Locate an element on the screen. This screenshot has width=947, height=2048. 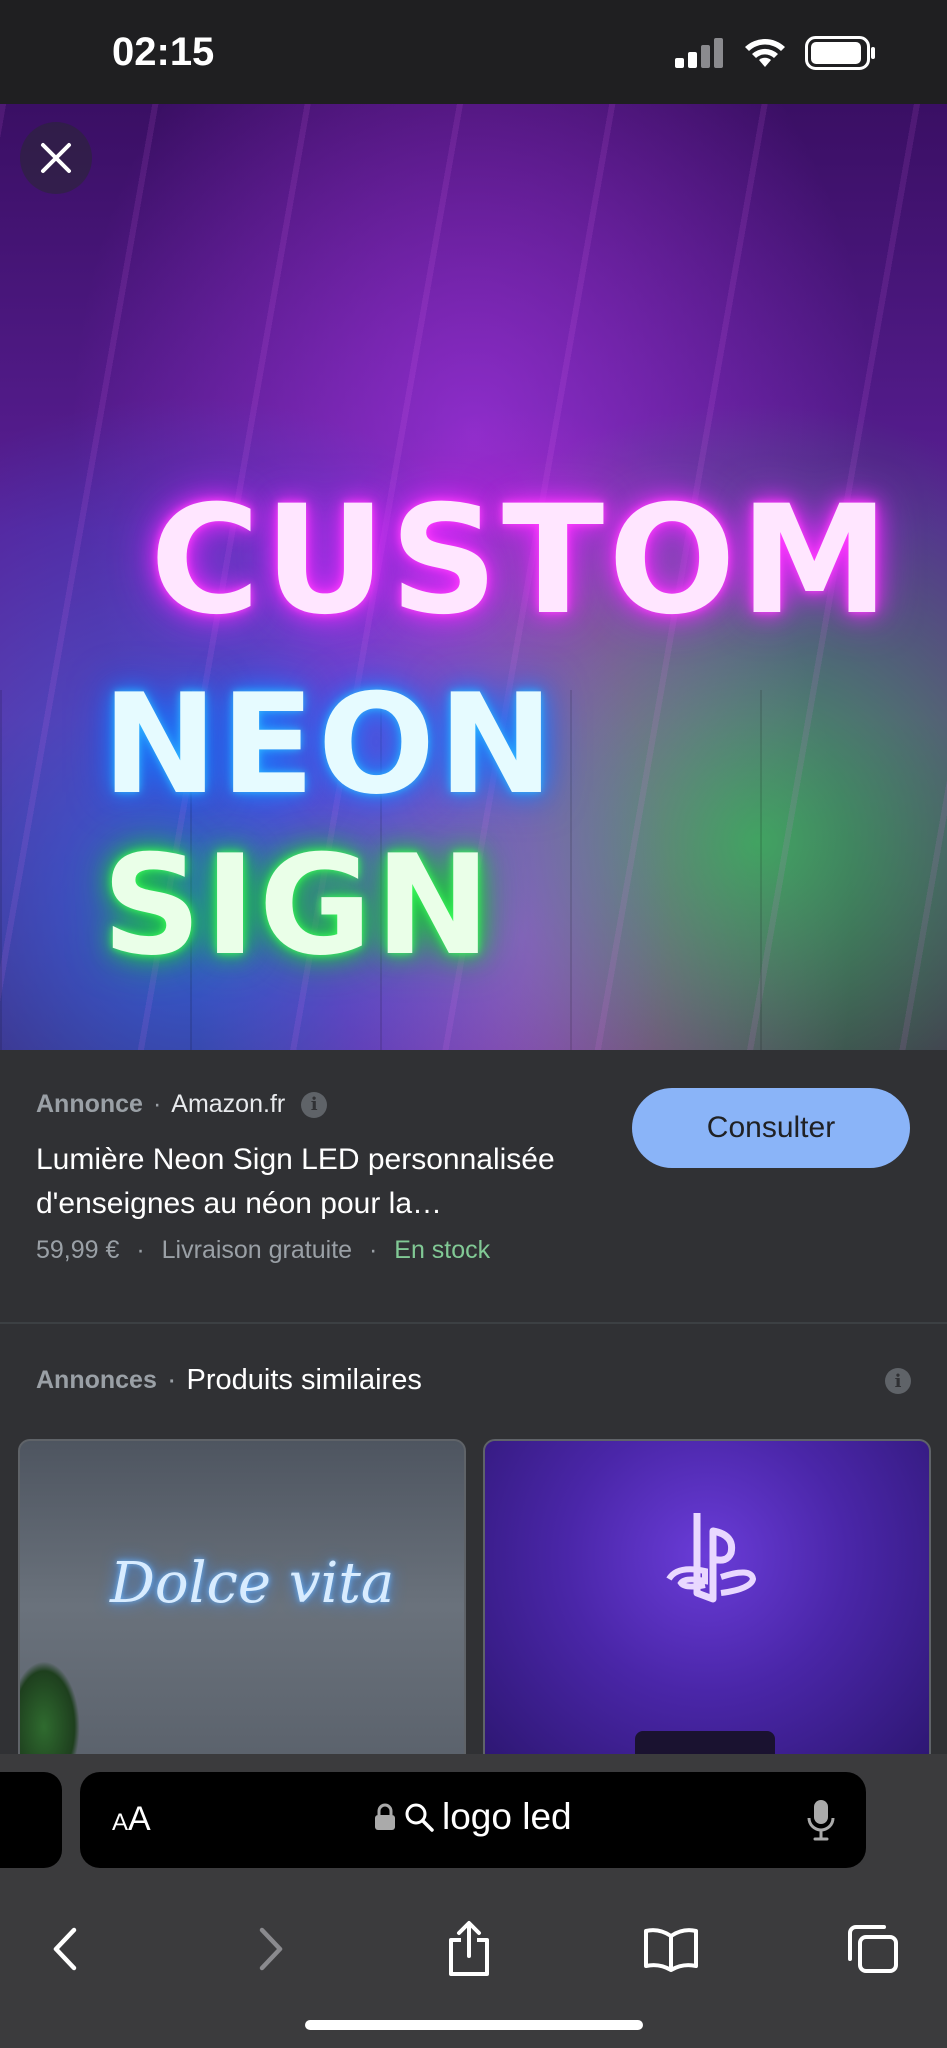
similar-header: Annonces · Produits similaires is located at coordinates (229, 1380).